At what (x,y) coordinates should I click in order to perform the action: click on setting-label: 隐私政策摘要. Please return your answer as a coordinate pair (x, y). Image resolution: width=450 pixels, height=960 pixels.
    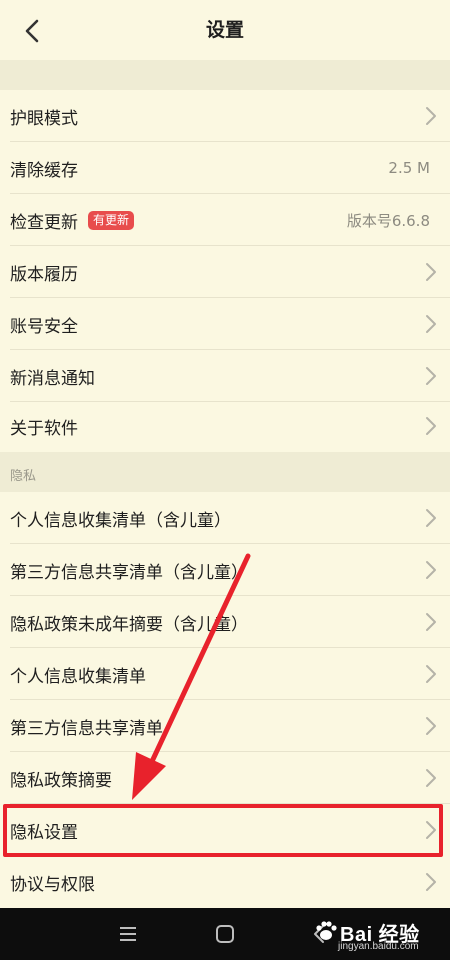
    Looking at the image, I should click on (61, 780).